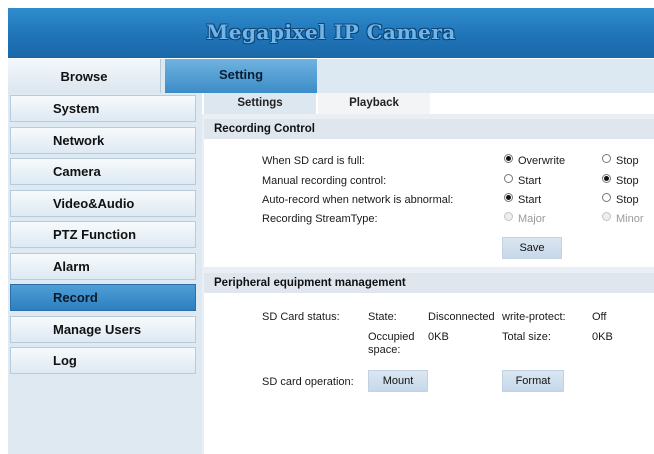  I want to click on sidebar-item-manage-users: Manage Users, so click(103, 329).